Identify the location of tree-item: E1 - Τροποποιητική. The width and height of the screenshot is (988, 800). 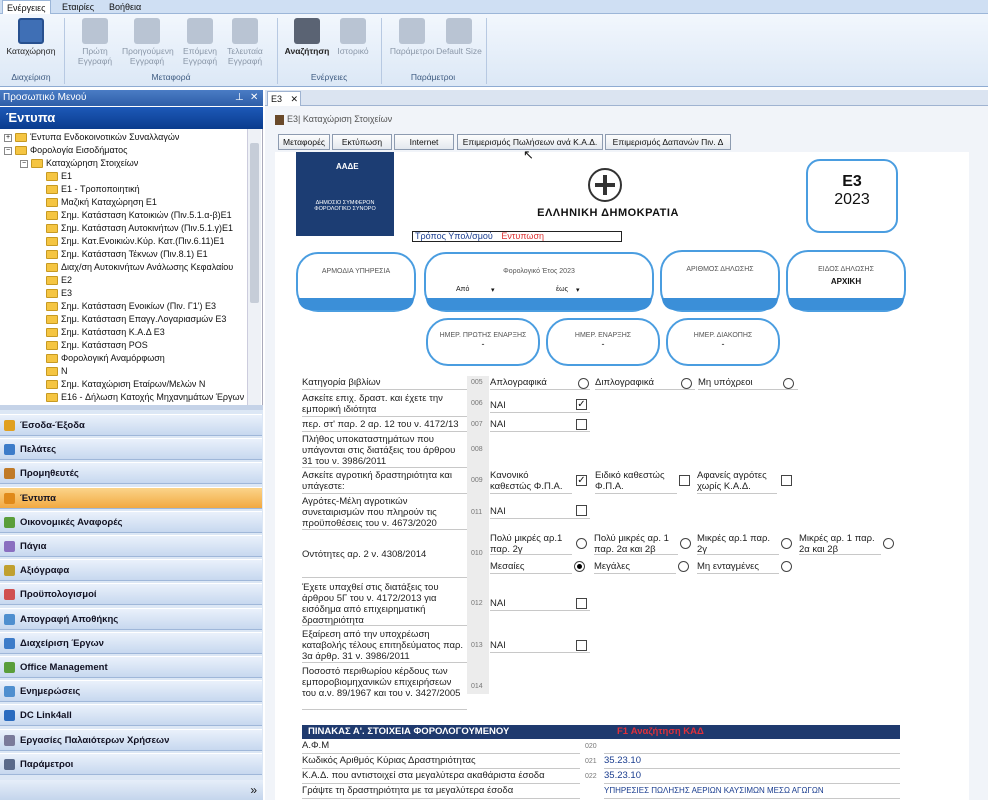
(93, 189).